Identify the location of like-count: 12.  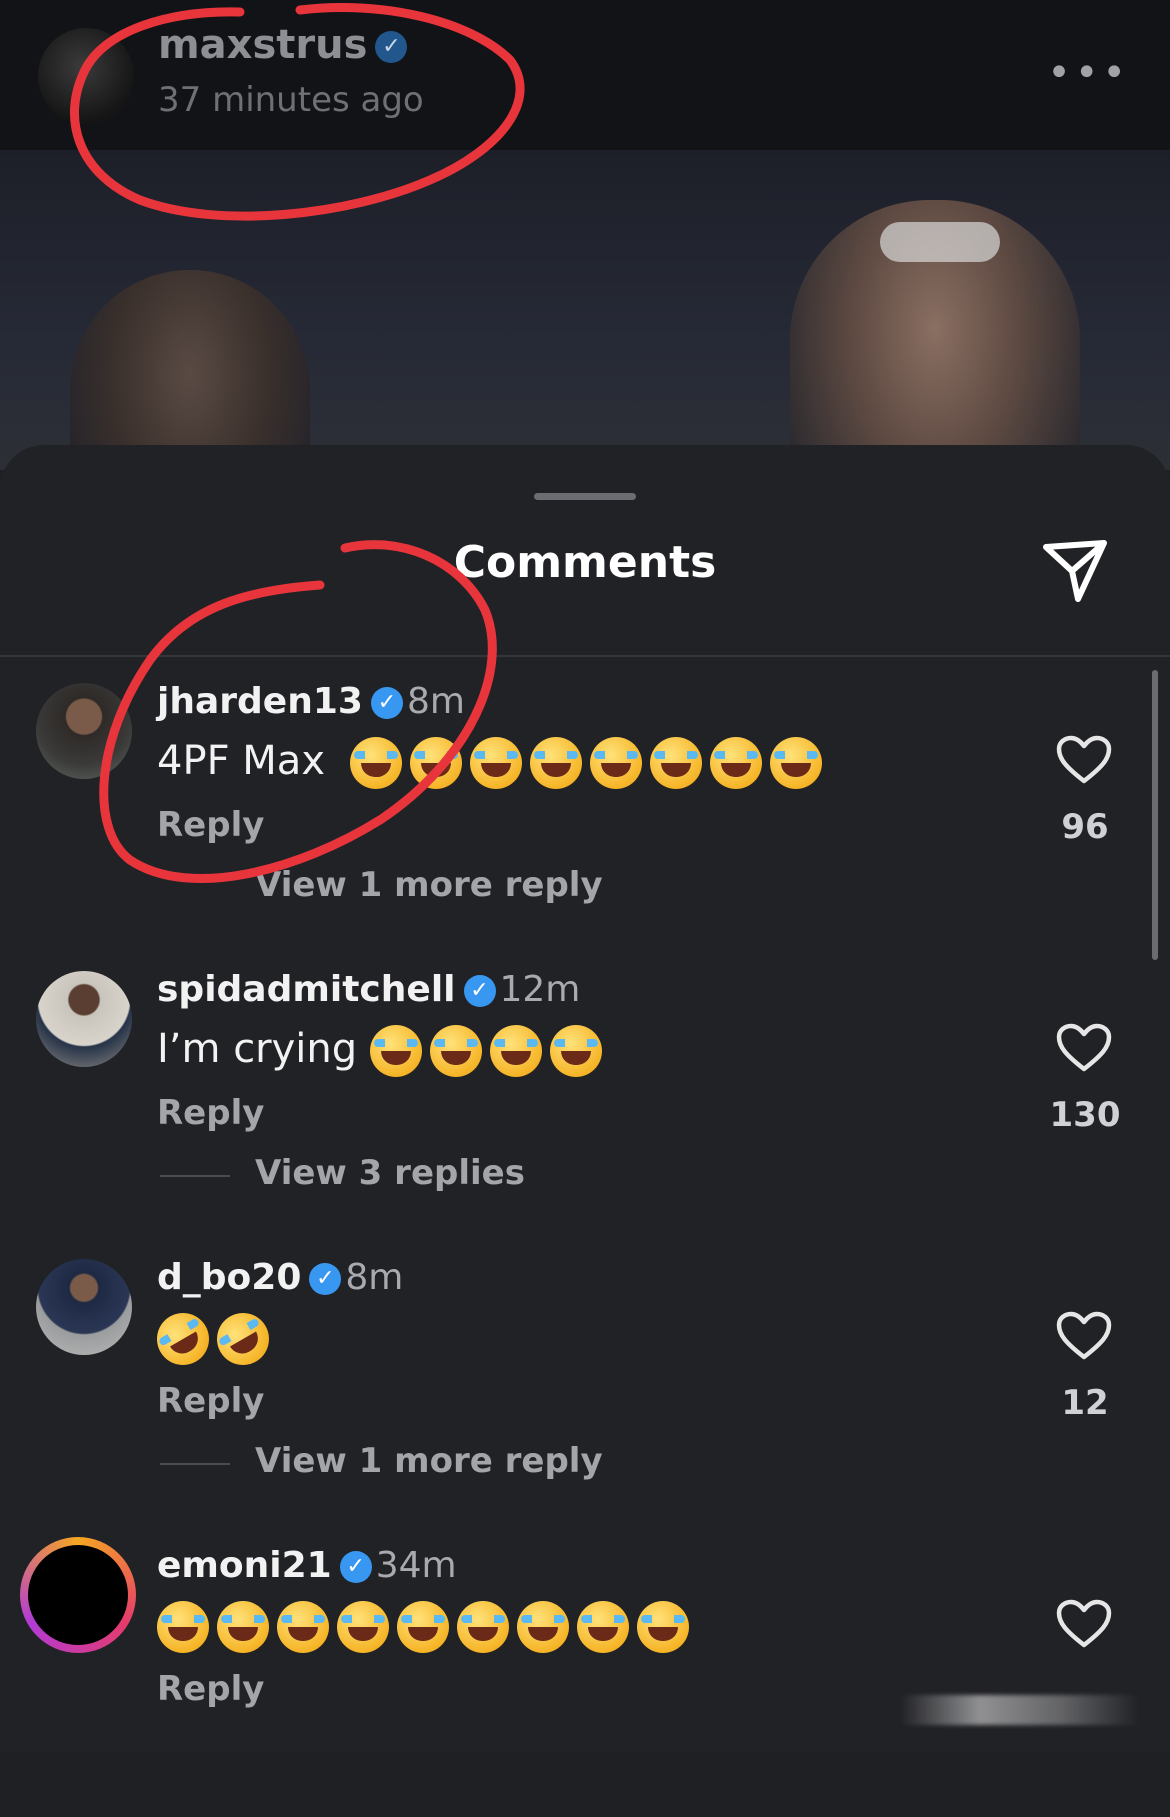
(1085, 1403).